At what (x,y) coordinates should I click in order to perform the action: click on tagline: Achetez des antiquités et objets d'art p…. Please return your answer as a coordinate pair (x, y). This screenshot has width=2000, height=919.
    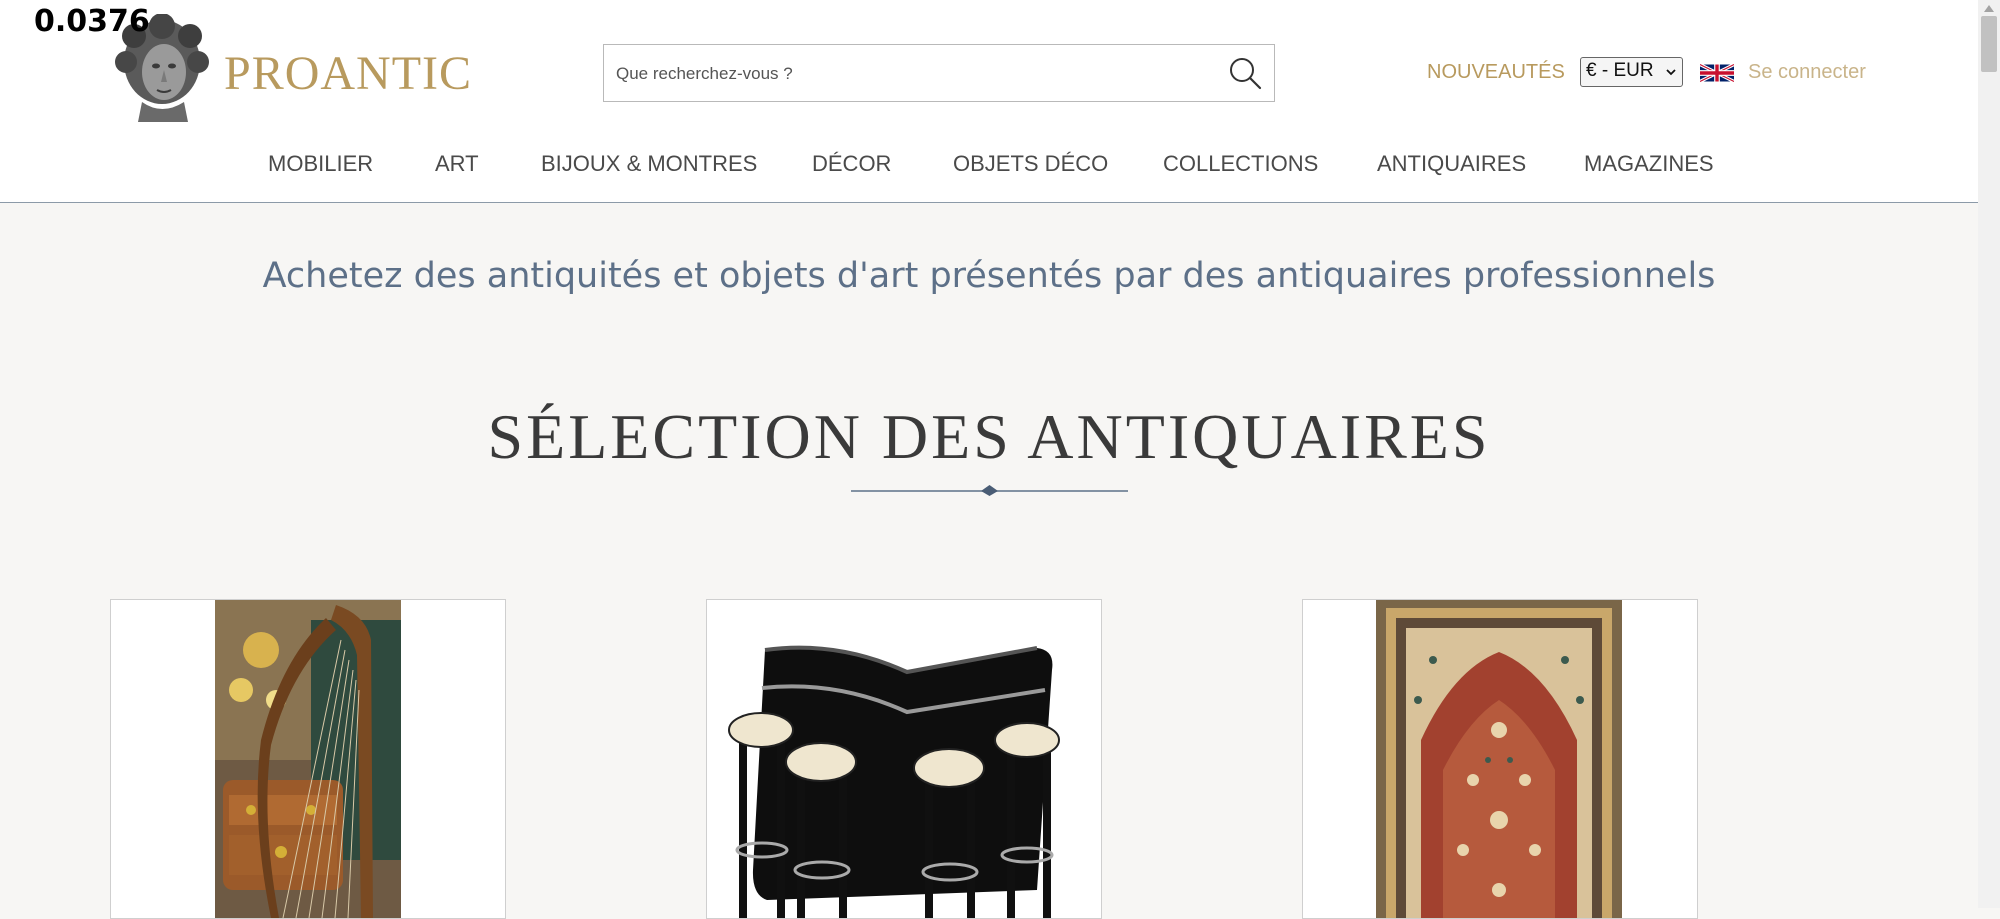
    Looking at the image, I should click on (989, 276).